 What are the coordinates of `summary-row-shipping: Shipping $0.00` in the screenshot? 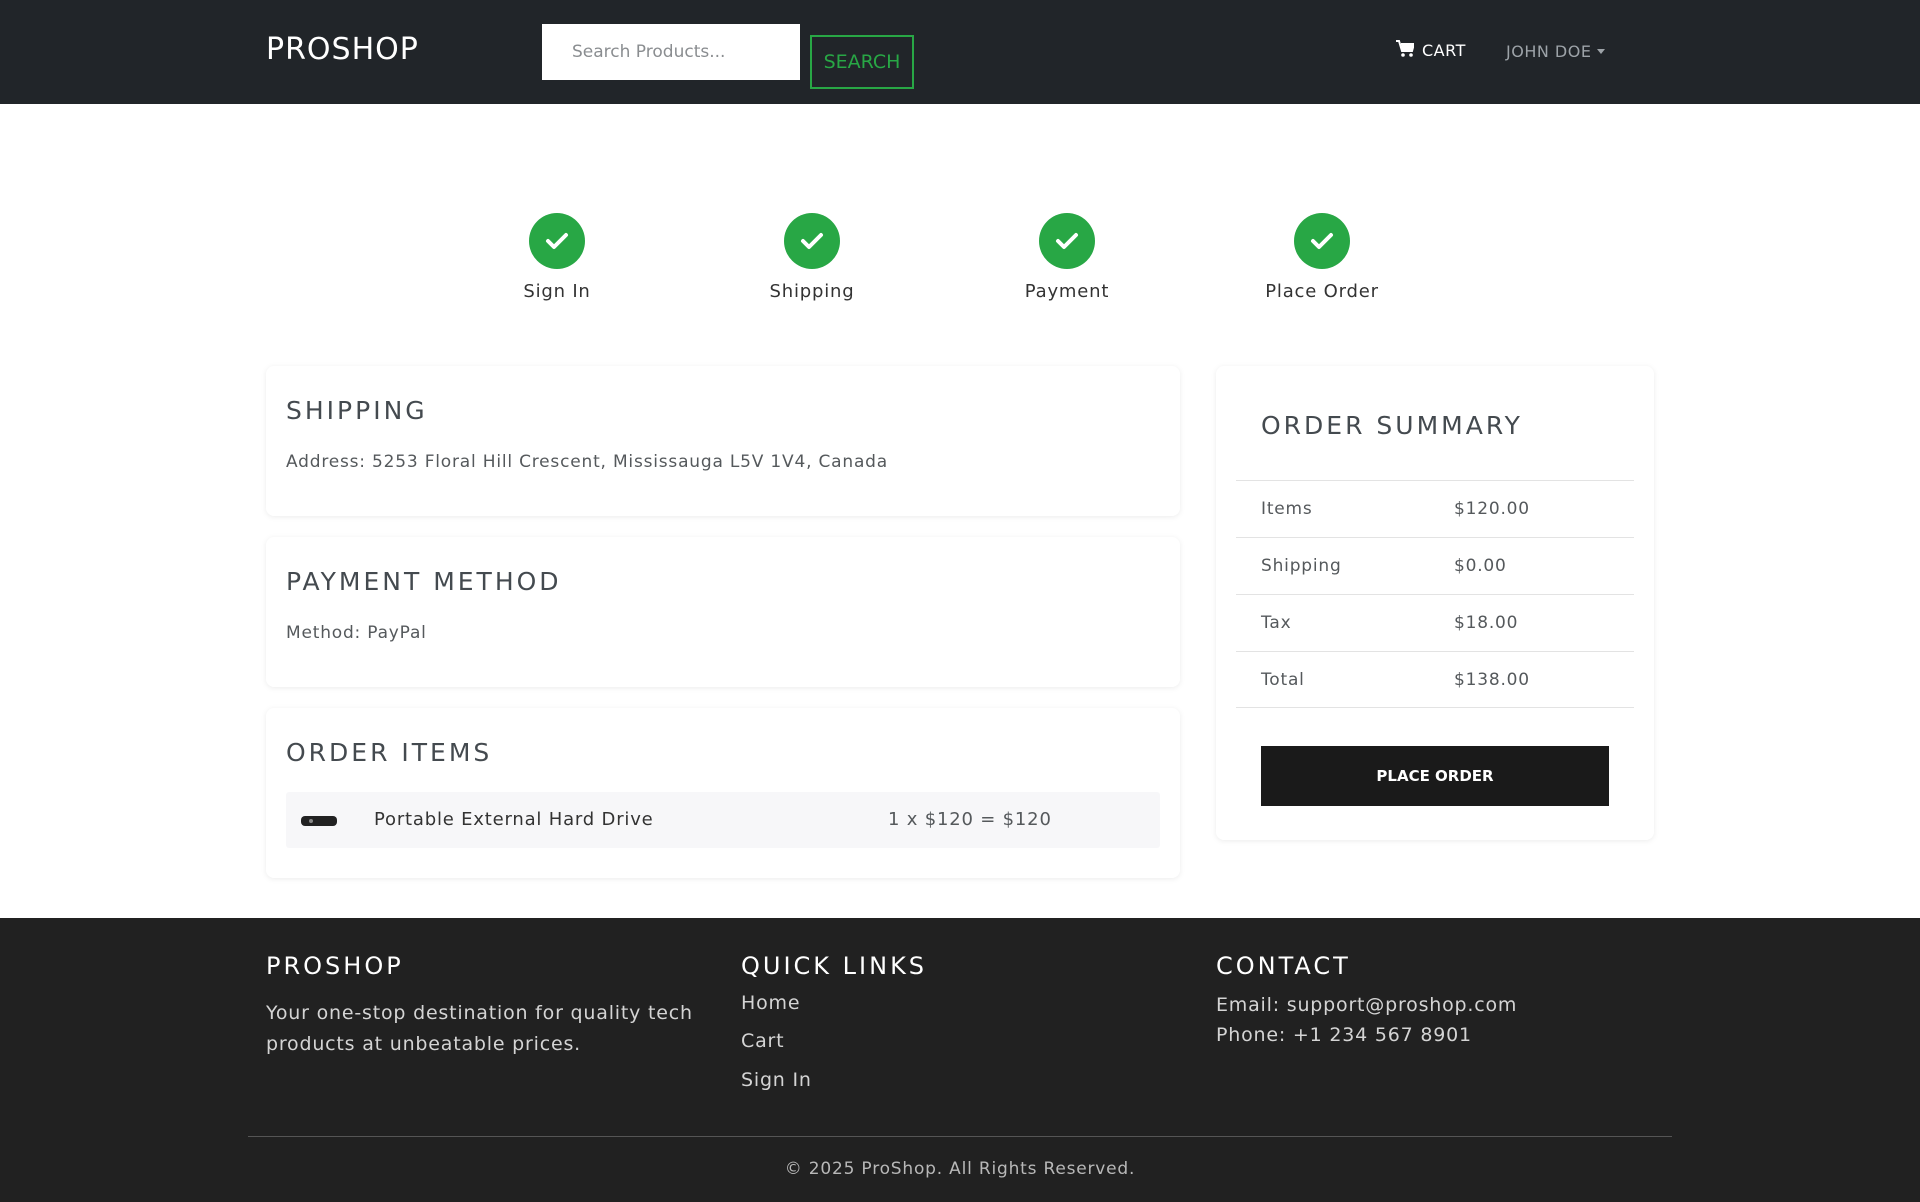 It's located at (1435, 565).